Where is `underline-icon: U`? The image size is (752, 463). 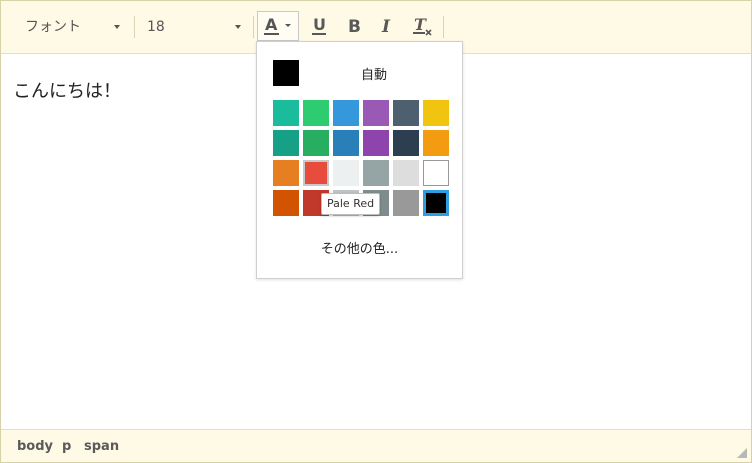 underline-icon: U is located at coordinates (319, 25).